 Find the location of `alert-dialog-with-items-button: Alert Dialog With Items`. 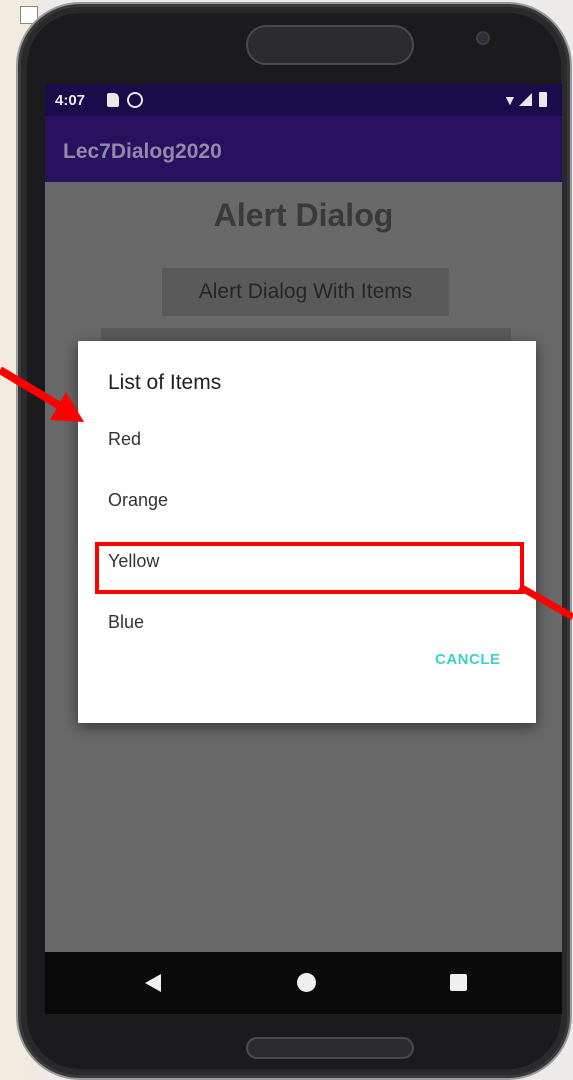

alert-dialog-with-items-button: Alert Dialog With Items is located at coordinates (305, 292).